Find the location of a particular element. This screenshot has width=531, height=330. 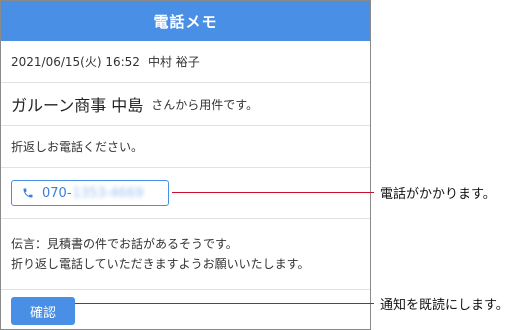

phone-callout-text: 電話がかかります。 is located at coordinates (438, 194).